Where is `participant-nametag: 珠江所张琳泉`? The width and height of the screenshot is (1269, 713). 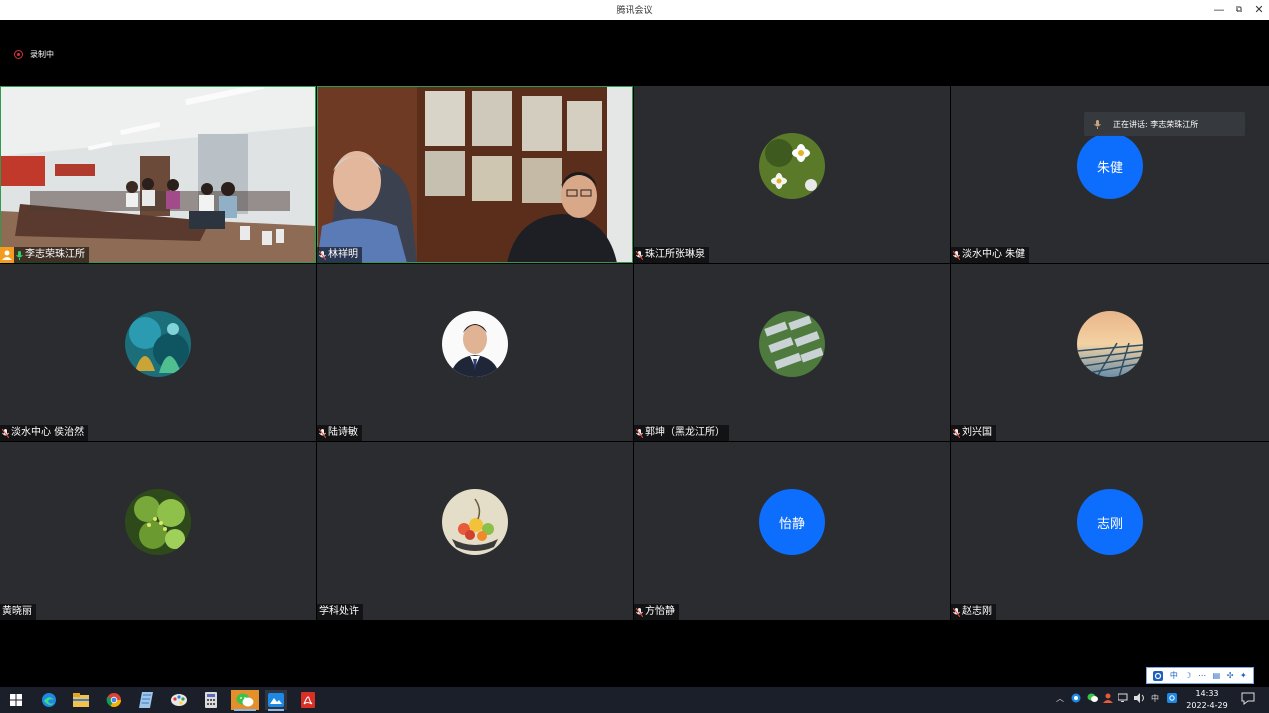 participant-nametag: 珠江所张琳泉 is located at coordinates (671, 255).